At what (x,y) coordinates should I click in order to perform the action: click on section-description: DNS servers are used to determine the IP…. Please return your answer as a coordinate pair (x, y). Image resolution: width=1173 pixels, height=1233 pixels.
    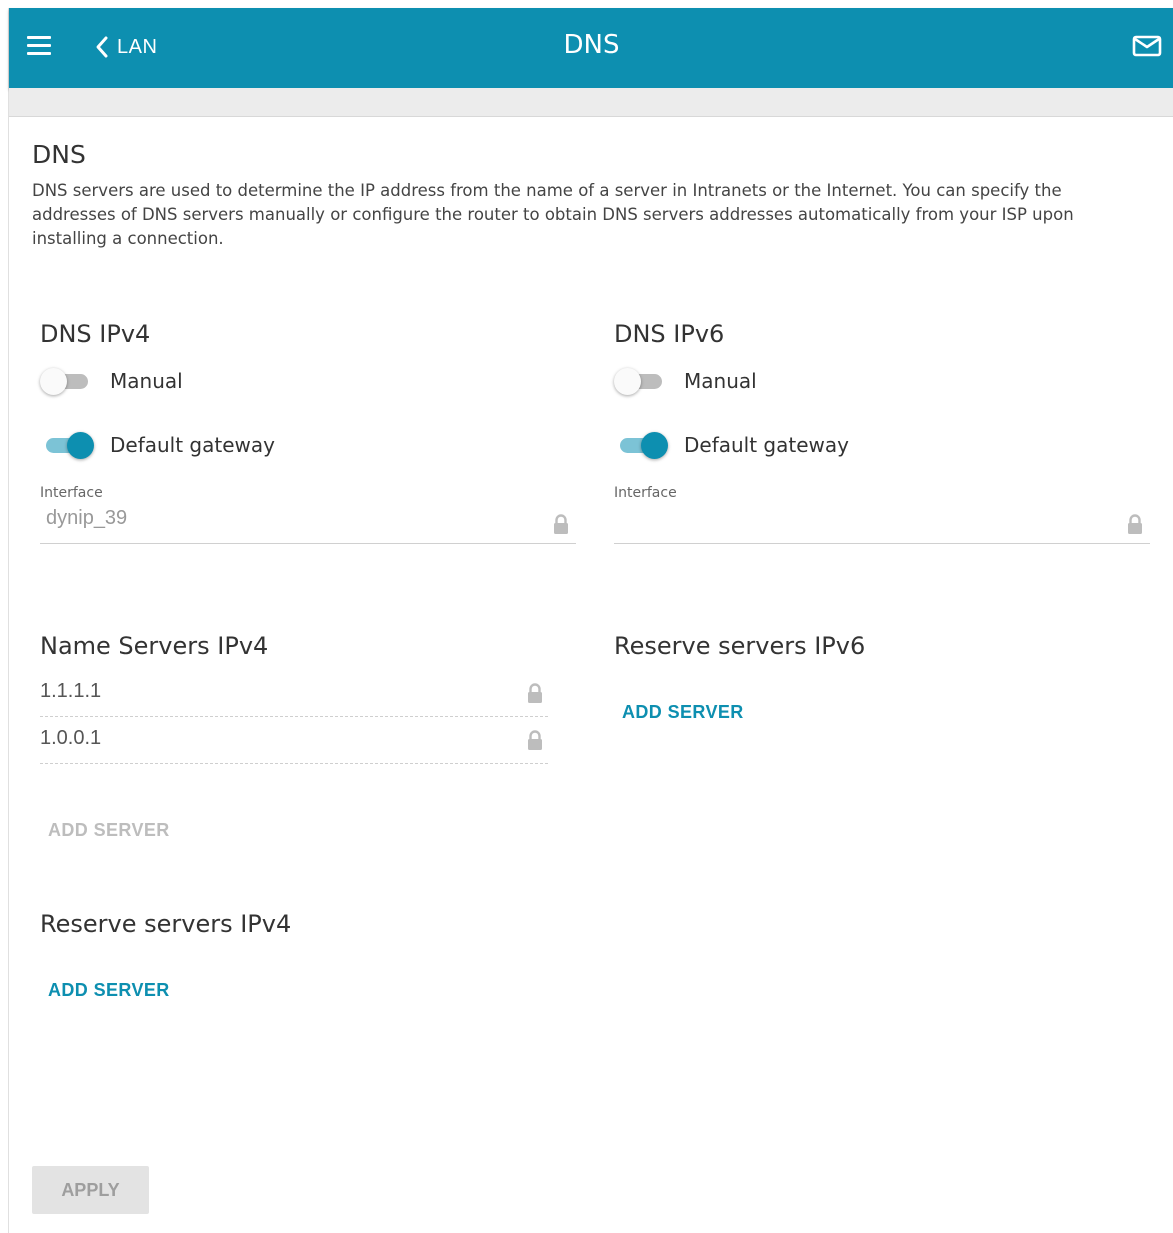
    Looking at the image, I should click on (553, 214).